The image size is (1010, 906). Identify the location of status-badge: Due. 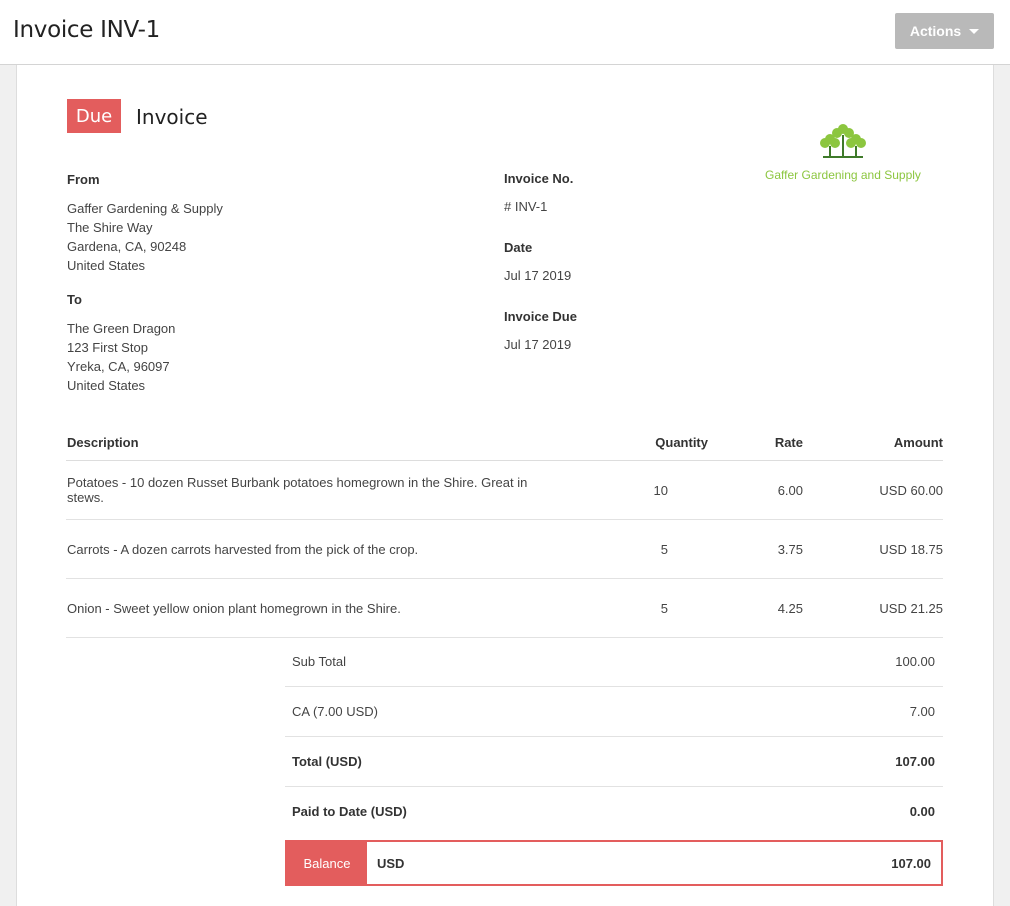
(94, 116).